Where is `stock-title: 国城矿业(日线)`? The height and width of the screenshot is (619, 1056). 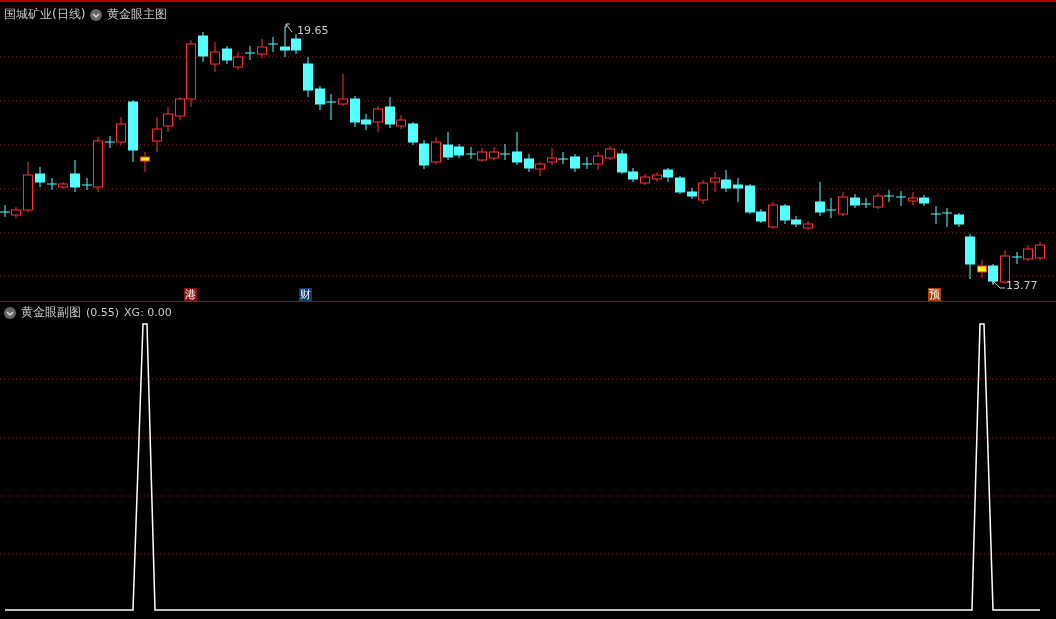 stock-title: 国城矿业(日线) is located at coordinates (45, 14).